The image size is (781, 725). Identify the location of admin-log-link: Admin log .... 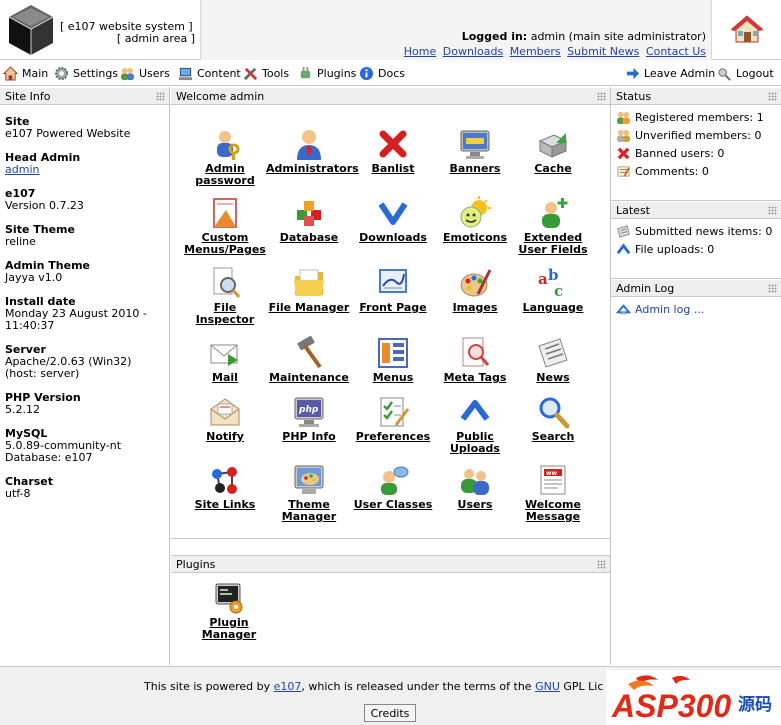
(669, 309).